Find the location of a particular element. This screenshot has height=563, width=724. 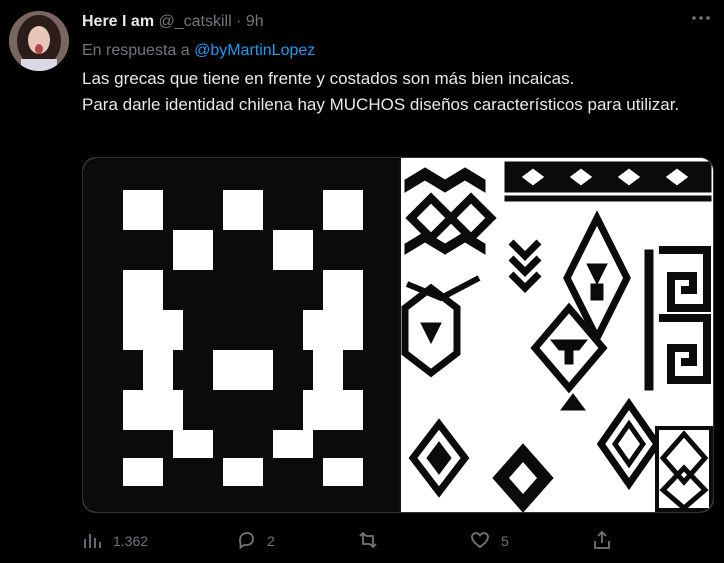

like-action: 5 is located at coordinates (489, 541).